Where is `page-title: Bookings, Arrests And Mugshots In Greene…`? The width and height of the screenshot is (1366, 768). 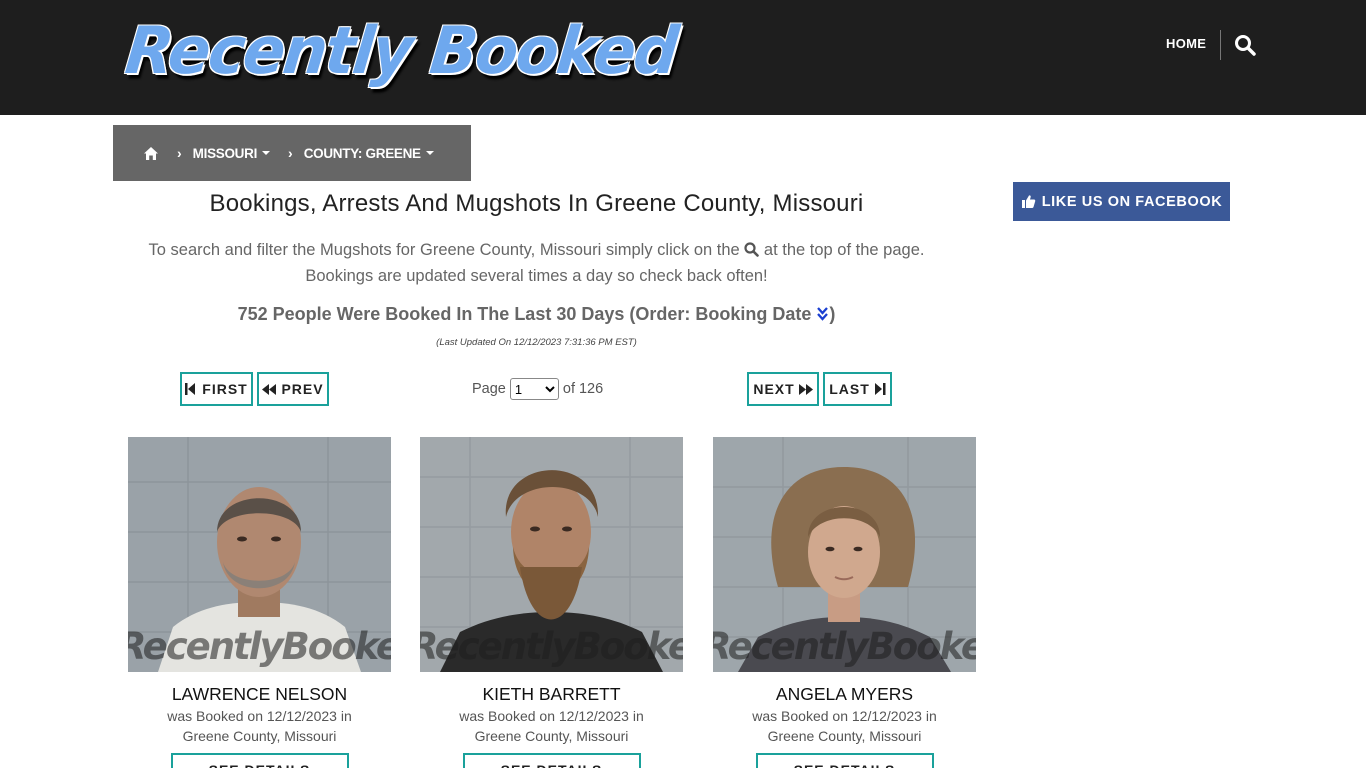
page-title: Bookings, Arrests And Mugshots In Greene… is located at coordinates (536, 203).